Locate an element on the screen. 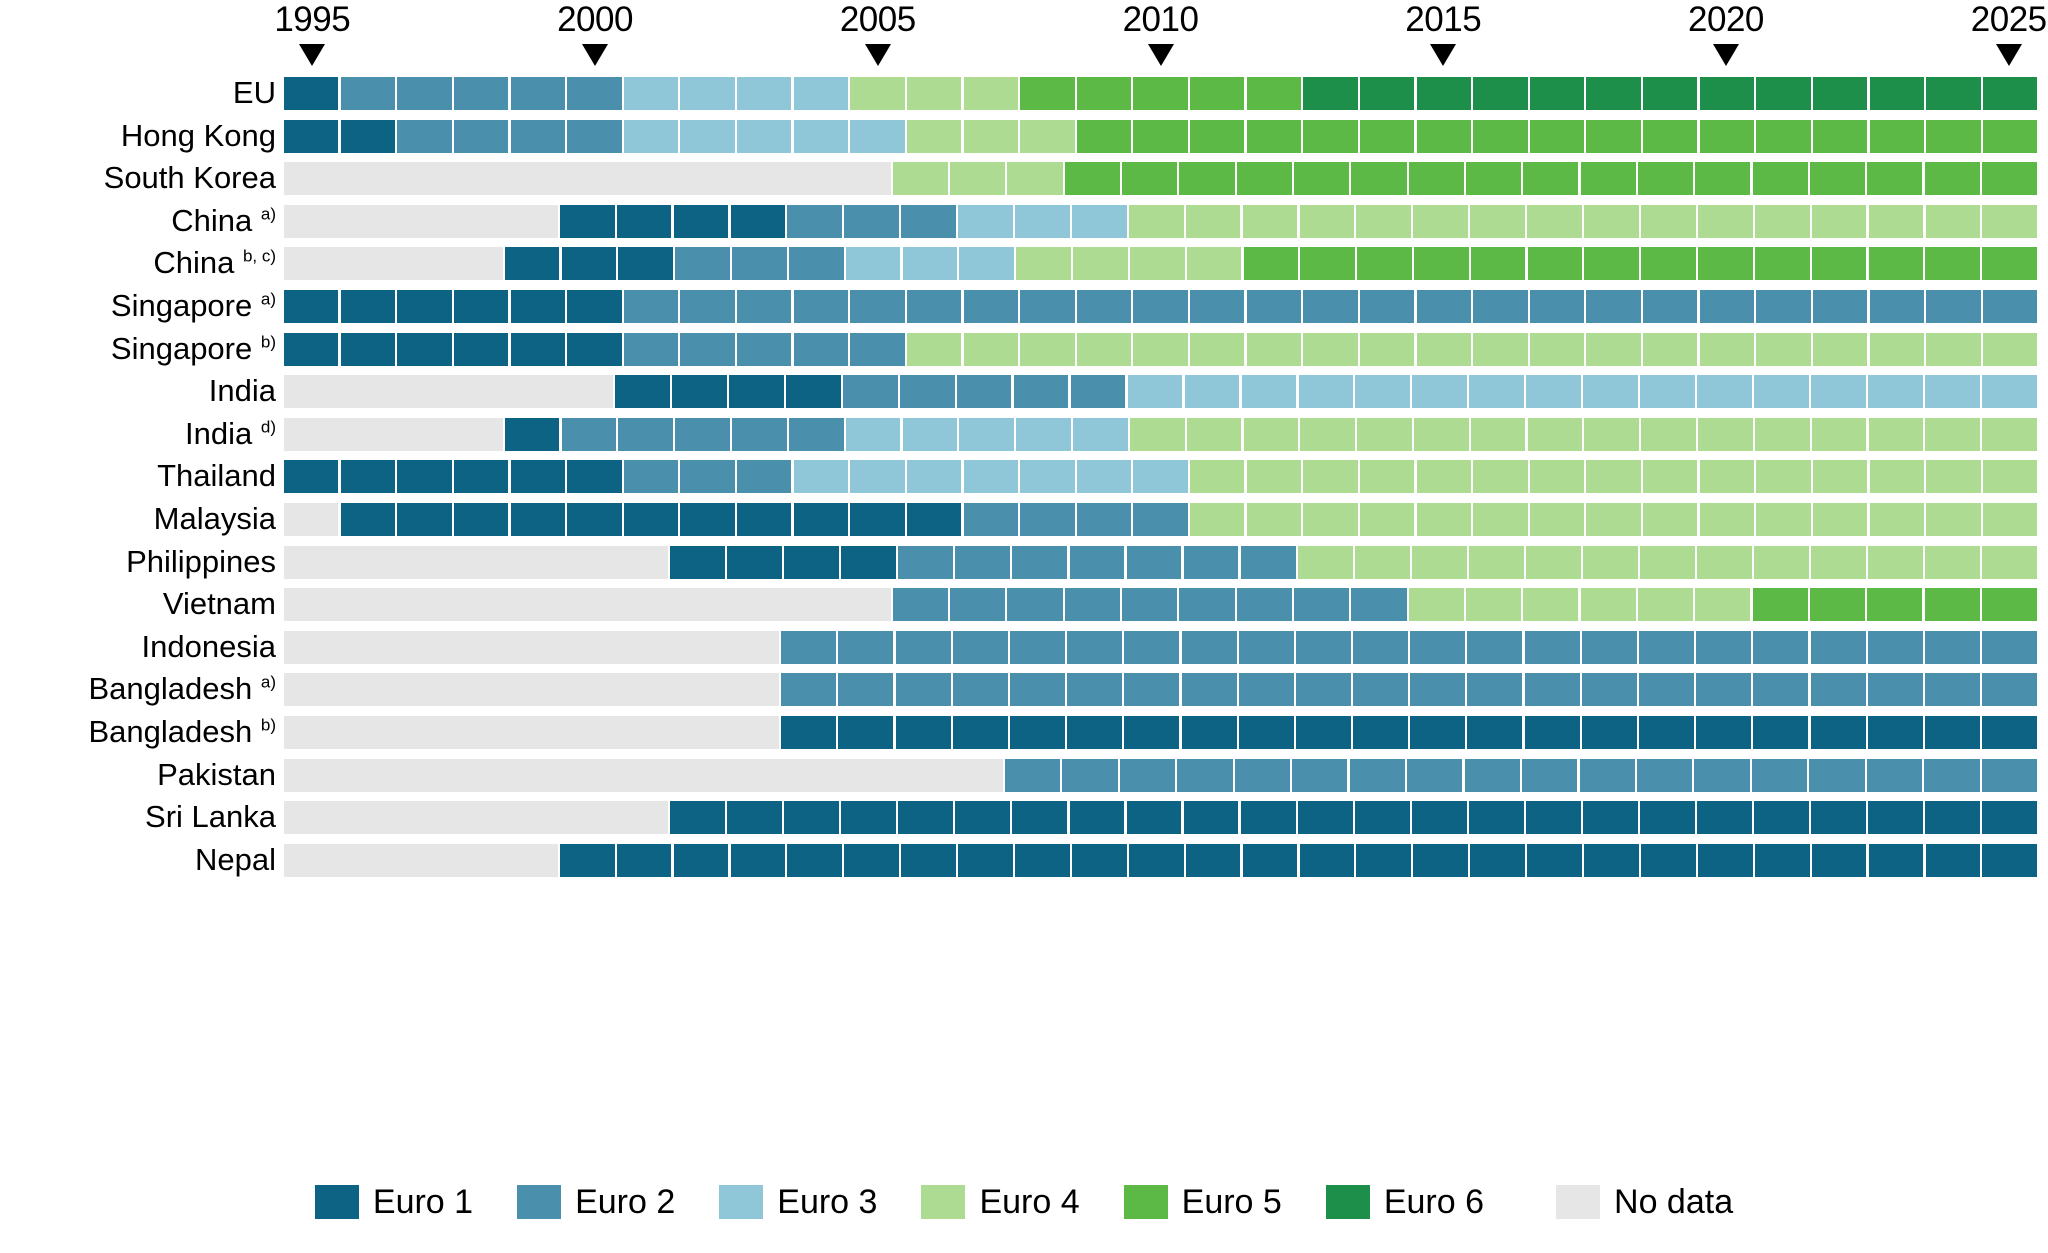 This screenshot has height=1253, width=2048. cell-2021-euro2 is located at coordinates (1781, 690).